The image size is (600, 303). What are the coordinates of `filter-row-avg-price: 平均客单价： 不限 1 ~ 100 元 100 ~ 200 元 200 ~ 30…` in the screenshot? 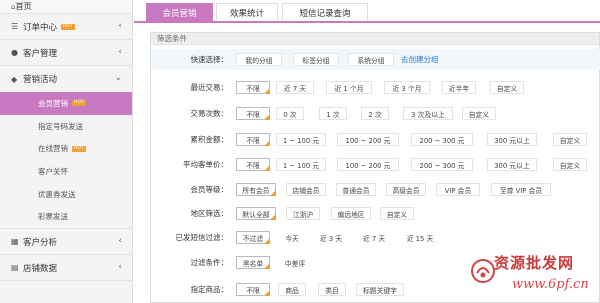 It's located at (375, 164).